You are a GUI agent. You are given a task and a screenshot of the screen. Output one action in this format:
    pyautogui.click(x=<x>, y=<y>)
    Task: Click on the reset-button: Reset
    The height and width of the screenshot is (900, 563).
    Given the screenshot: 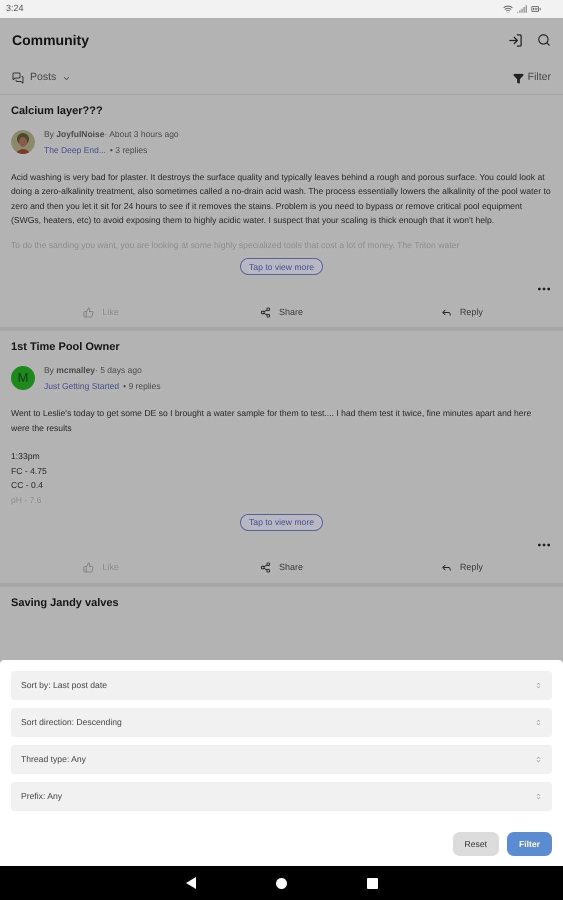 What is the action you would take?
    pyautogui.click(x=475, y=844)
    